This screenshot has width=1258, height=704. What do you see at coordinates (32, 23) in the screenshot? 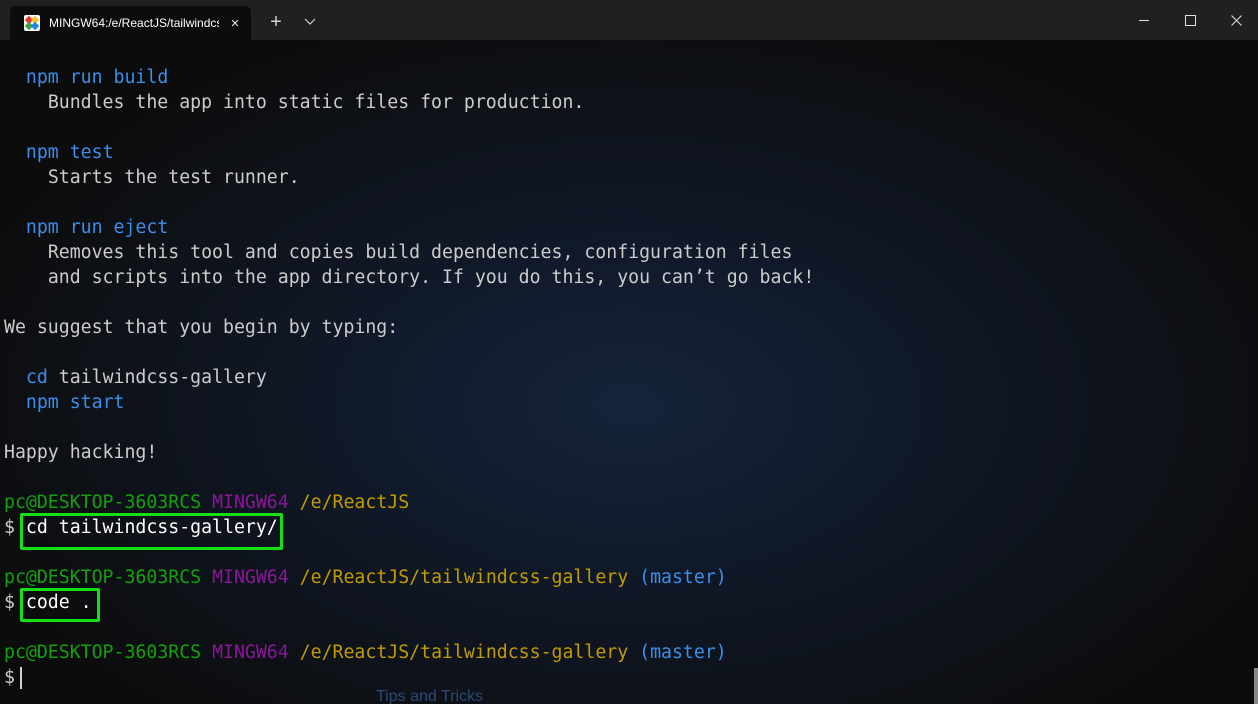
I see `git-bash-icon` at bounding box center [32, 23].